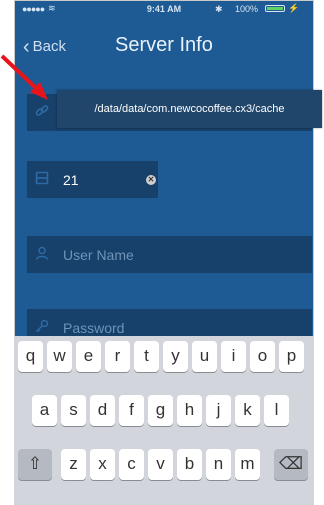  I want to click on keyboard-row-1: q w e r t y u i o p, so click(164, 358).